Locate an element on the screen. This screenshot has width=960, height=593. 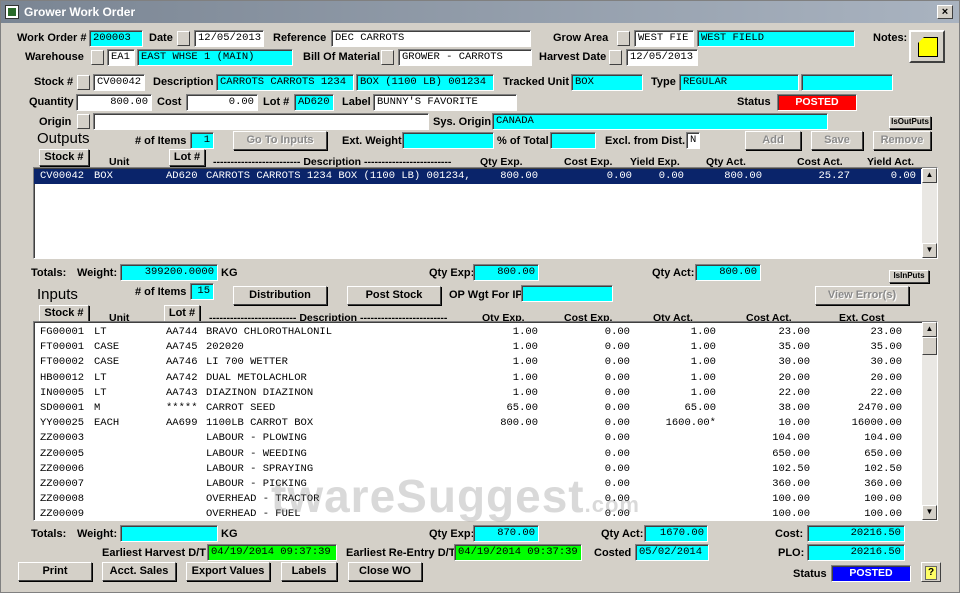
date-field: 12/05/2013 is located at coordinates (229, 38).